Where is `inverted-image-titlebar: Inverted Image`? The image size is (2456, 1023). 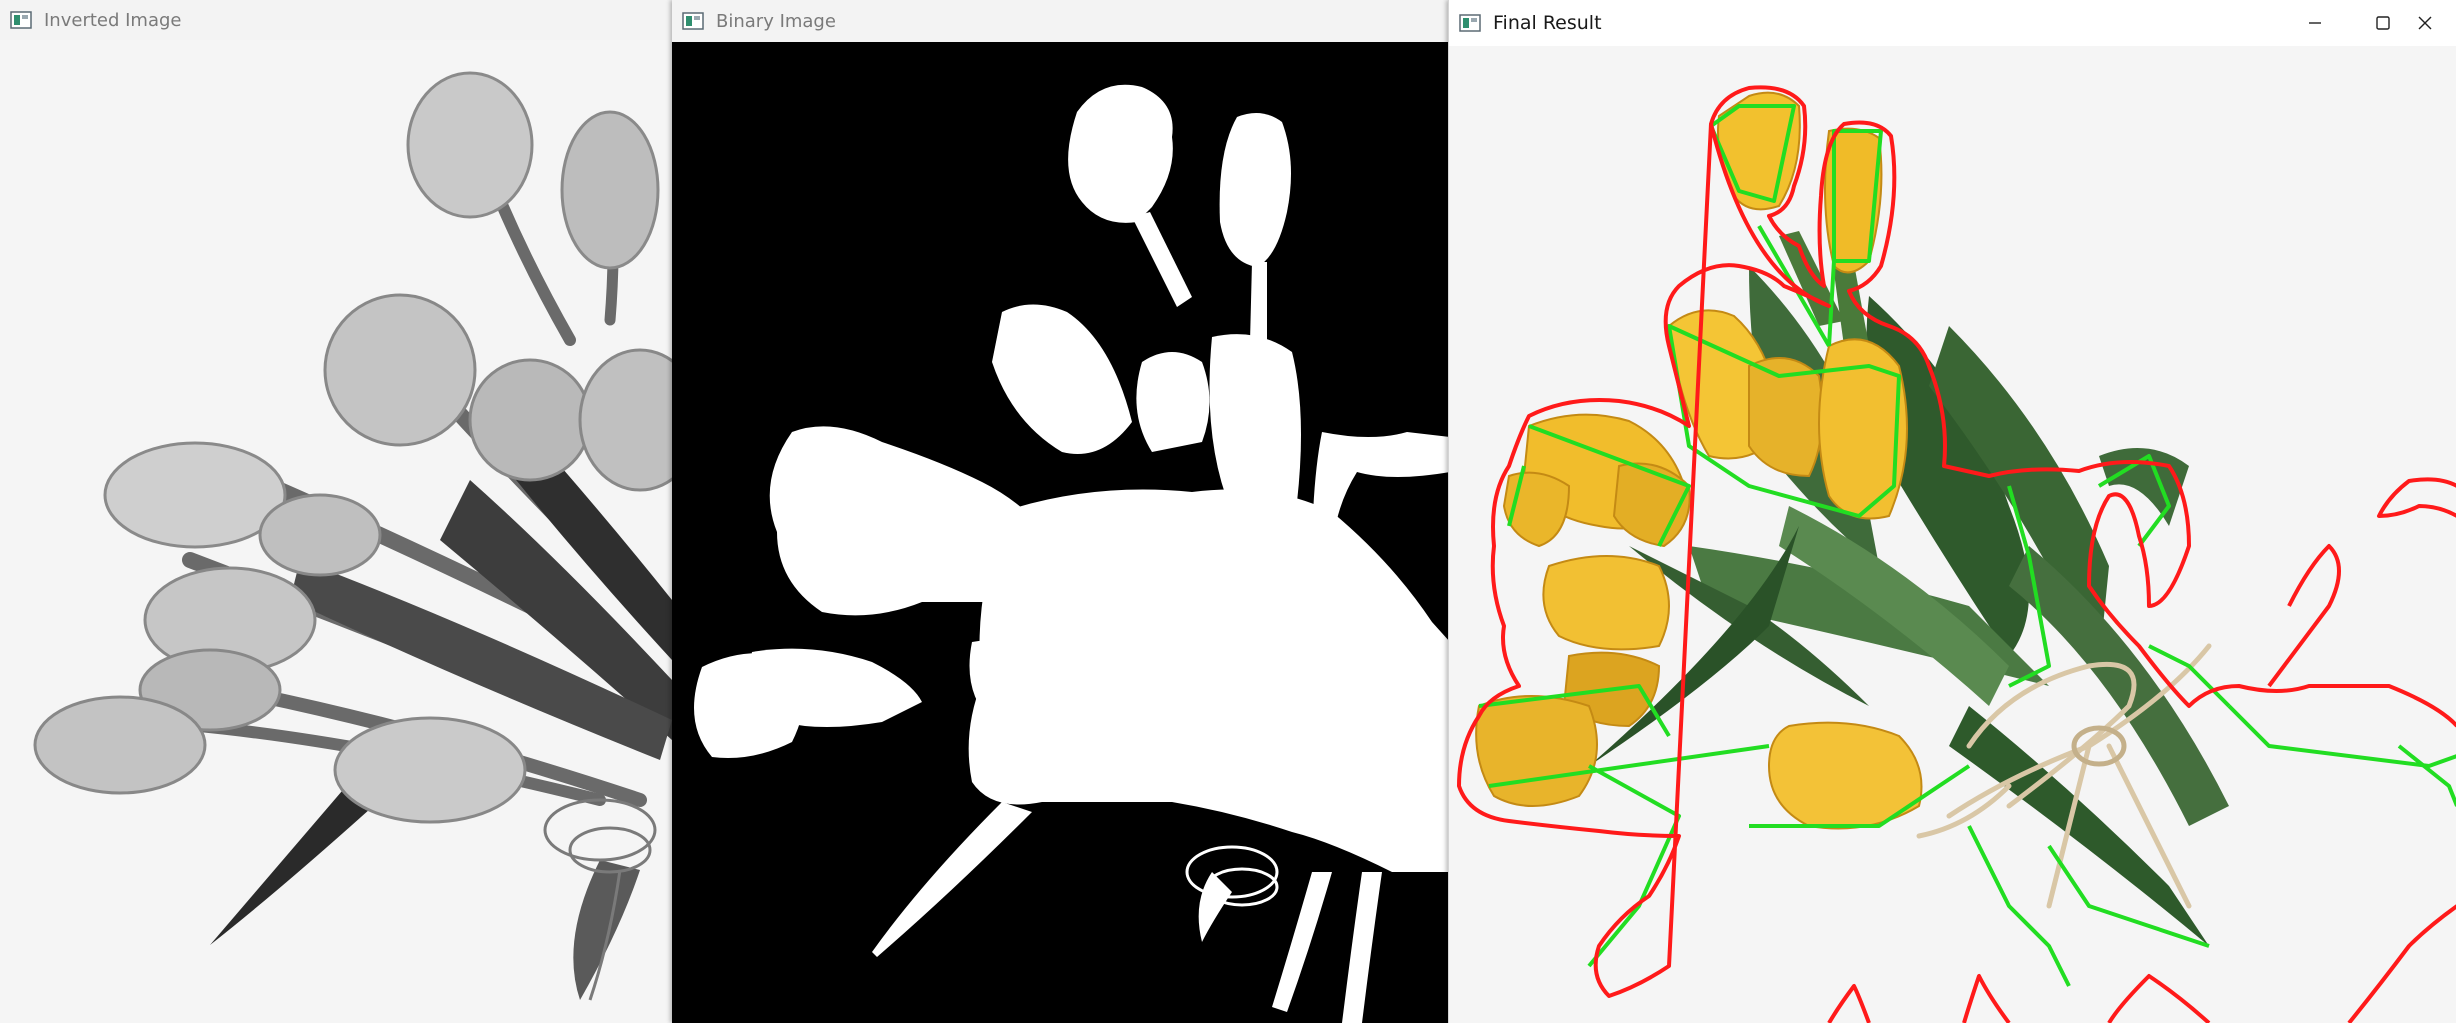 inverted-image-titlebar: Inverted Image is located at coordinates (336, 20).